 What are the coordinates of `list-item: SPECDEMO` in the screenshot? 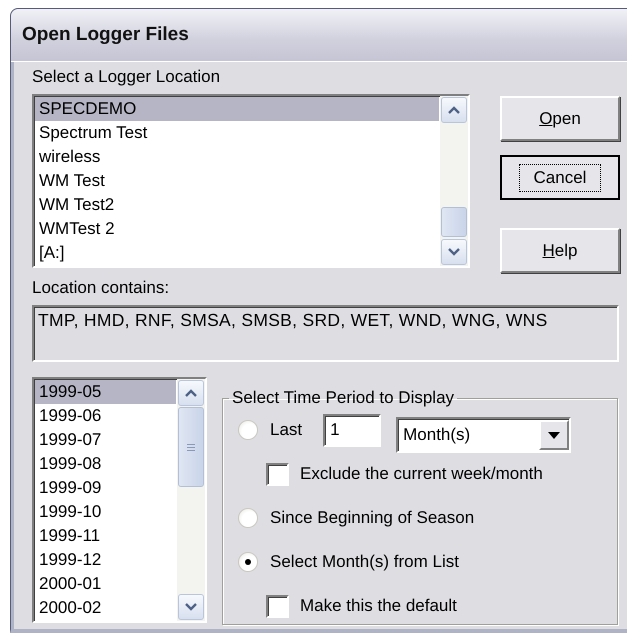 It's located at (237, 109).